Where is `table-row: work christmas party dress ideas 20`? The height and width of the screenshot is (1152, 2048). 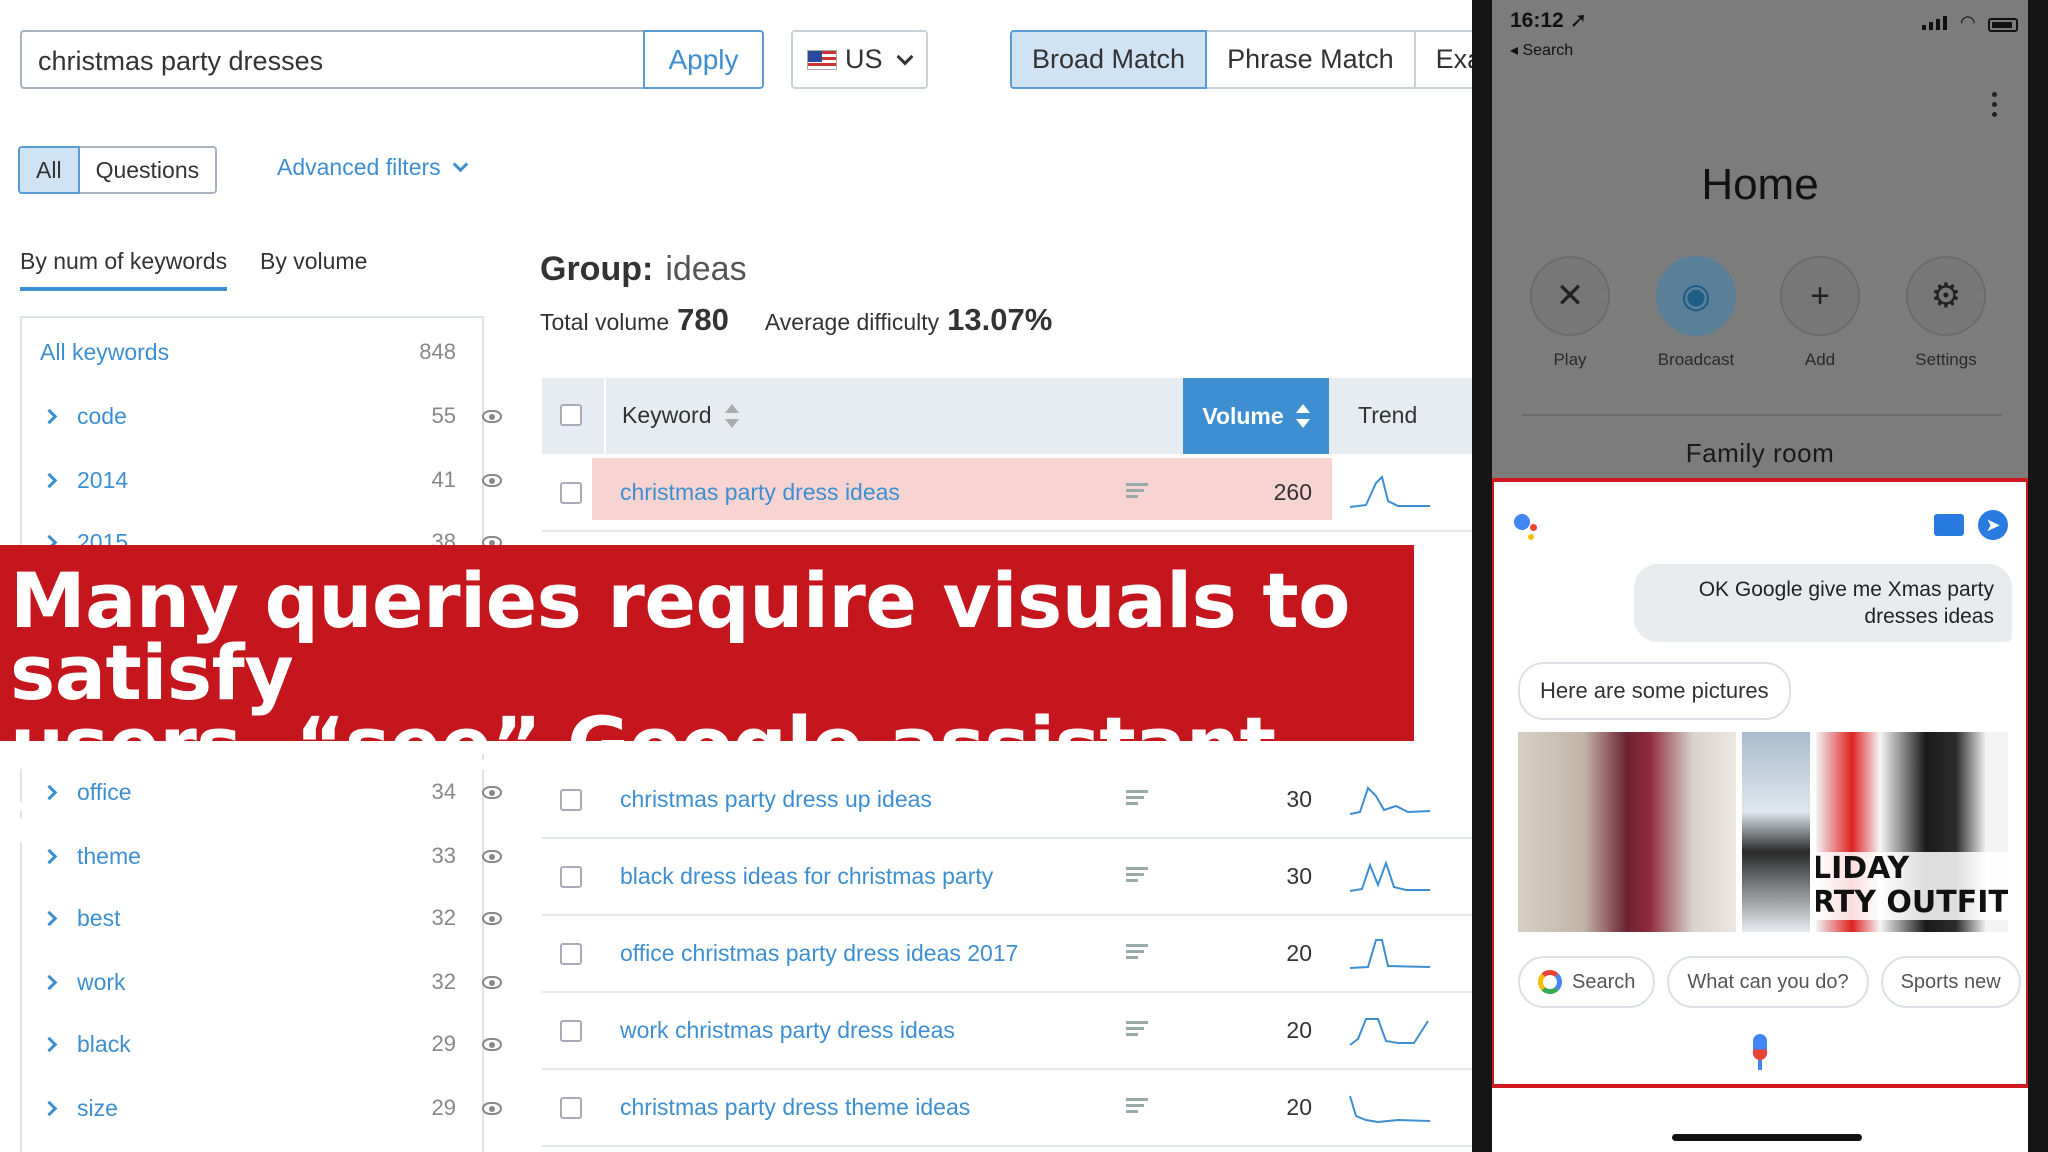 table-row: work christmas party dress ideas 20 is located at coordinates (1007, 1031).